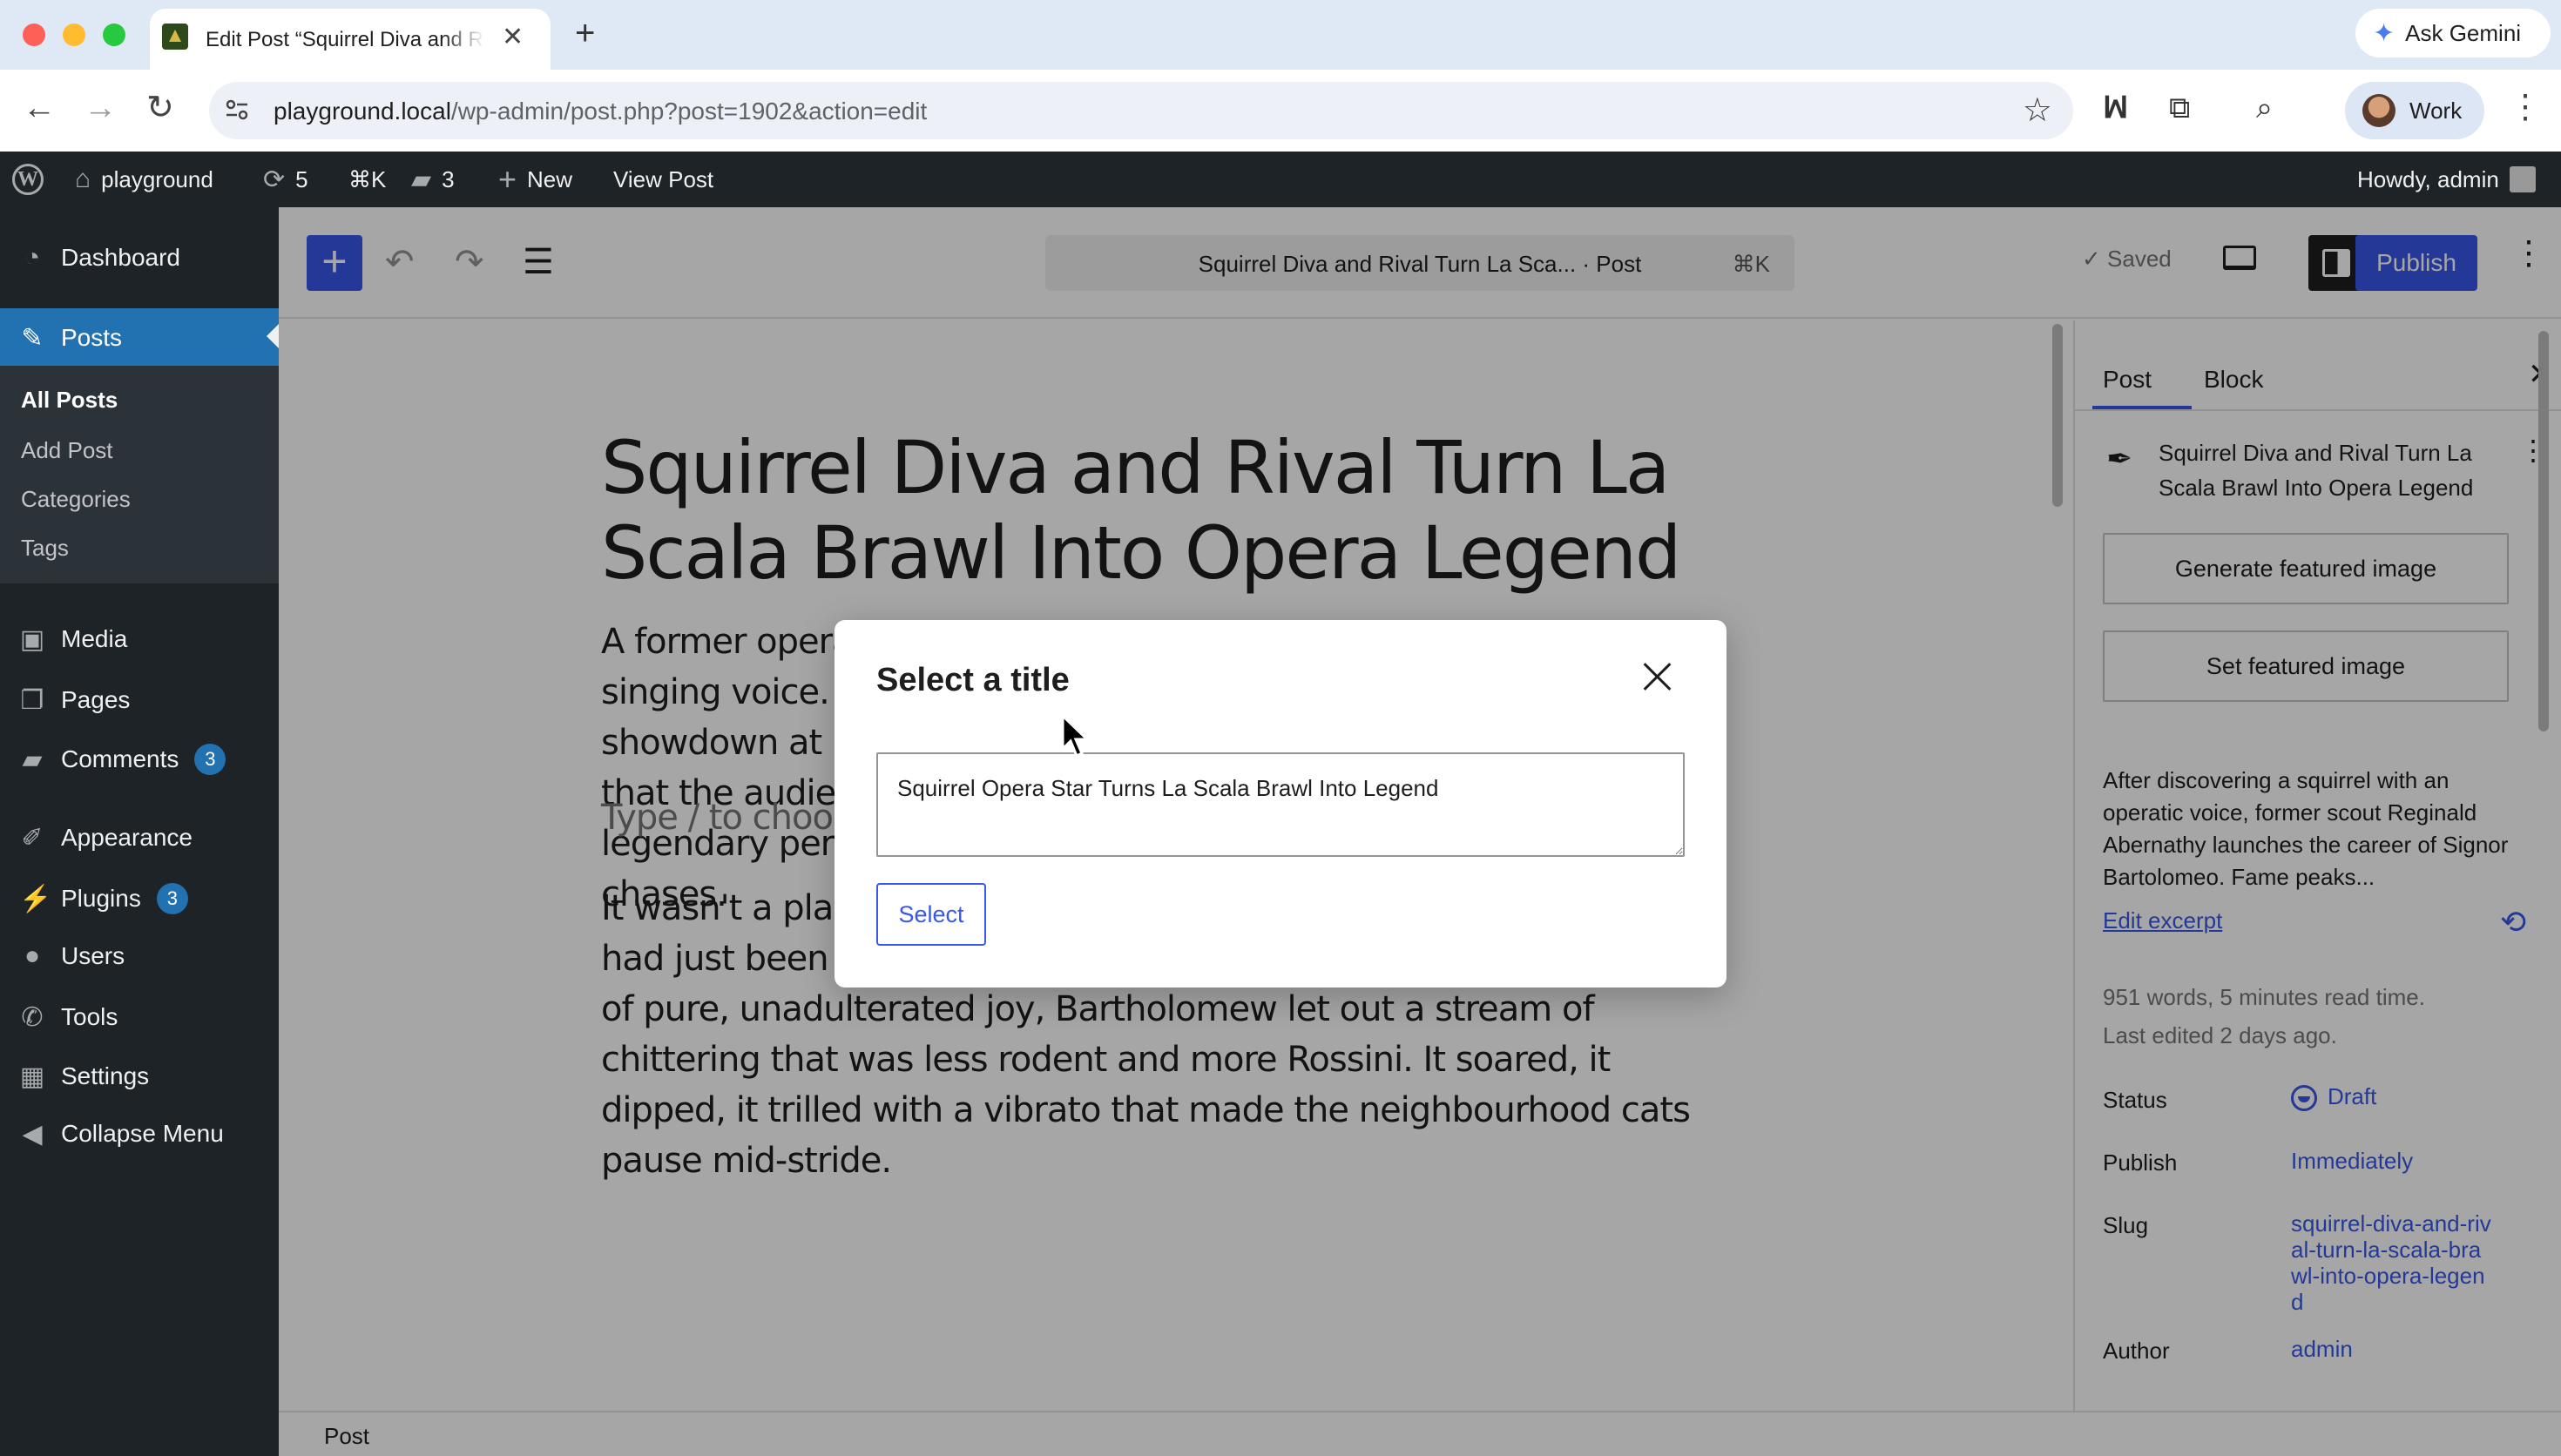 This screenshot has height=1456, width=2561. I want to click on menu-plugins: ⚡ Plugins 3, so click(139, 899).